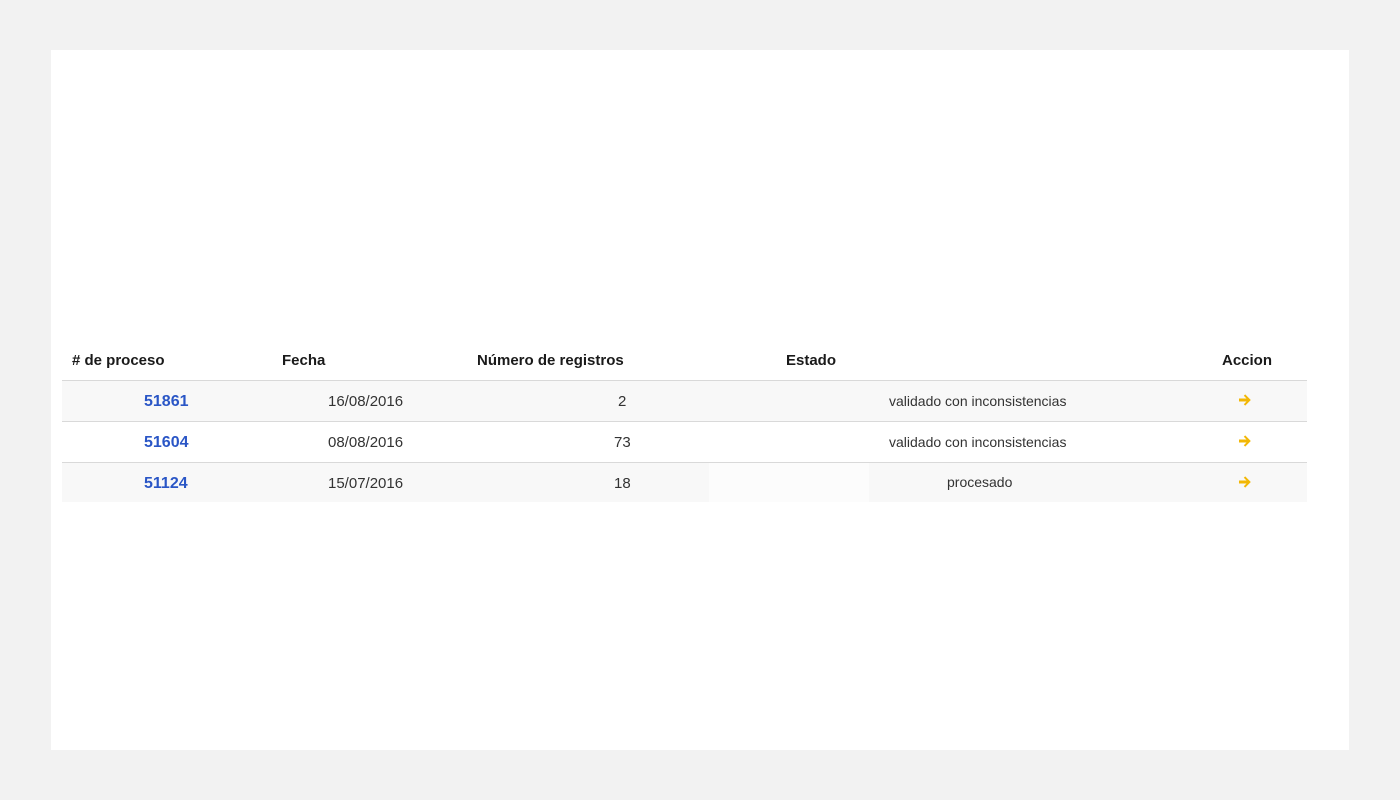 This screenshot has width=1400, height=800. Describe the element at coordinates (684, 482) in the screenshot. I see `table-row: 51124 15/07/2016 18 procesado` at that location.